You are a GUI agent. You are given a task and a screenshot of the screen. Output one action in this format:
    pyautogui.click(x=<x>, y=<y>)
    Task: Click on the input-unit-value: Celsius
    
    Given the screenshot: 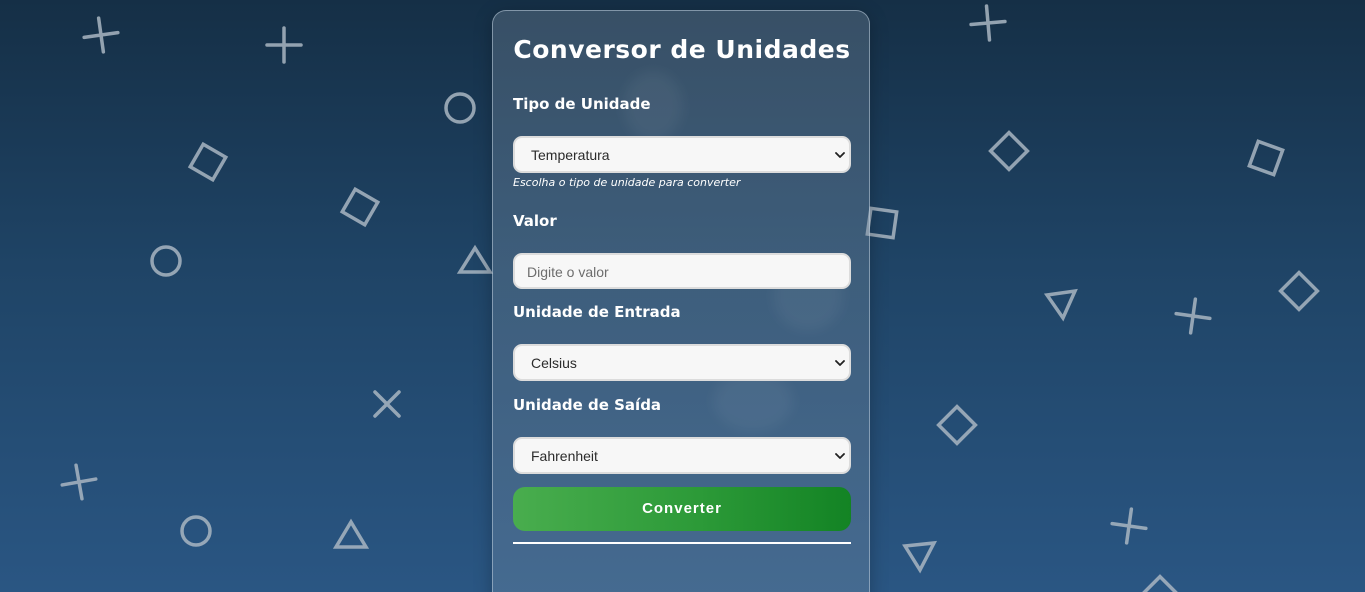 What is the action you would take?
    pyautogui.click(x=554, y=363)
    